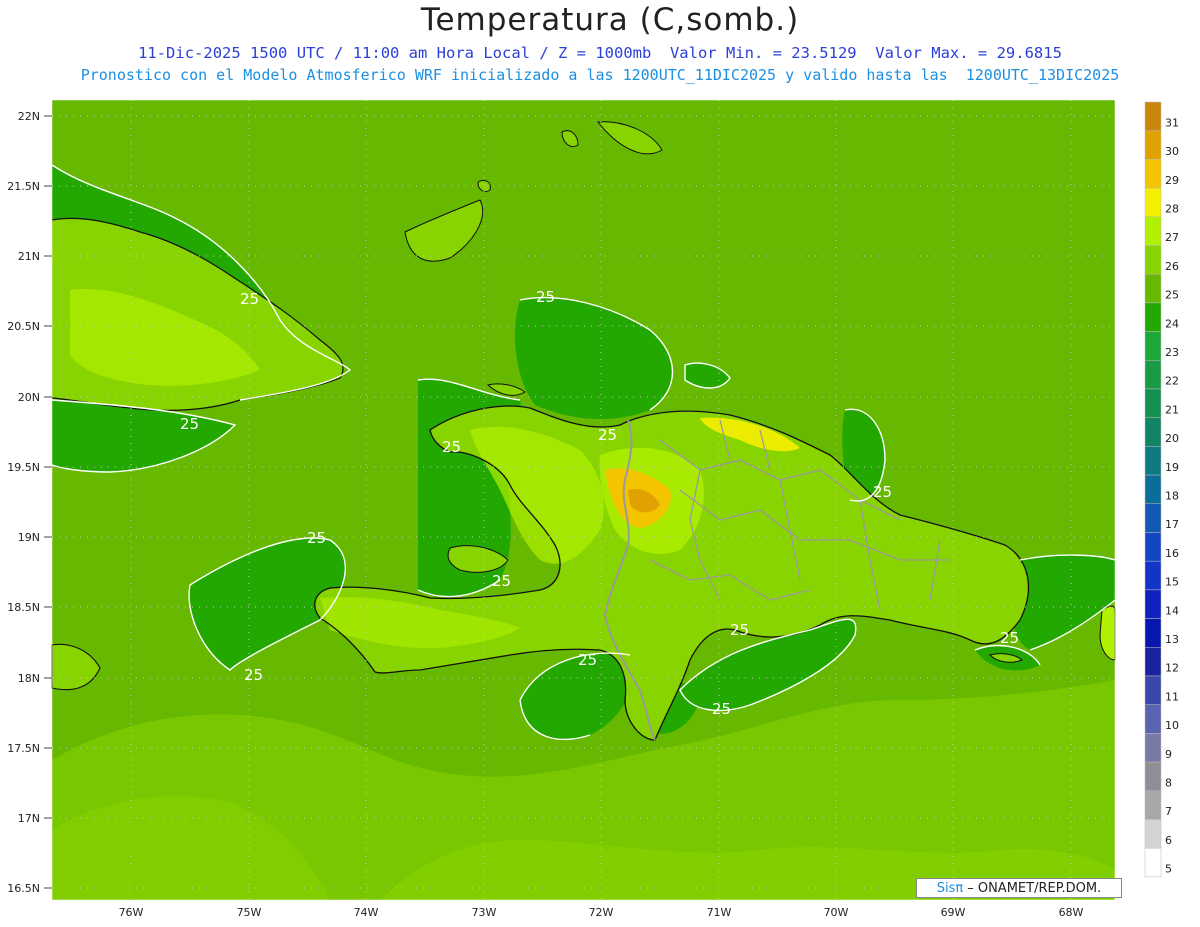 The height and width of the screenshot is (927, 1200). What do you see at coordinates (1172, 438) in the screenshot?
I see `colorbar-label: 20` at bounding box center [1172, 438].